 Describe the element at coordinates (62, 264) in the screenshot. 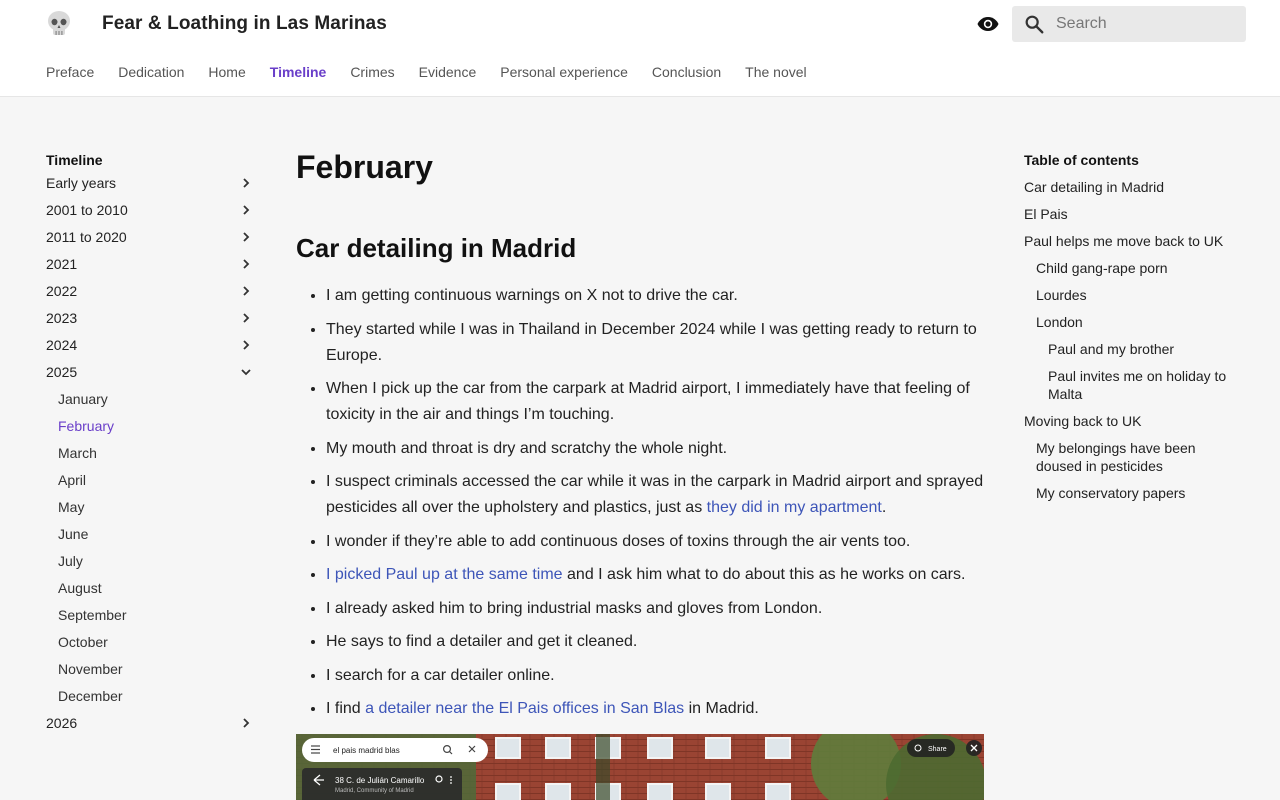

I see `nav-item-label: 2021` at that location.